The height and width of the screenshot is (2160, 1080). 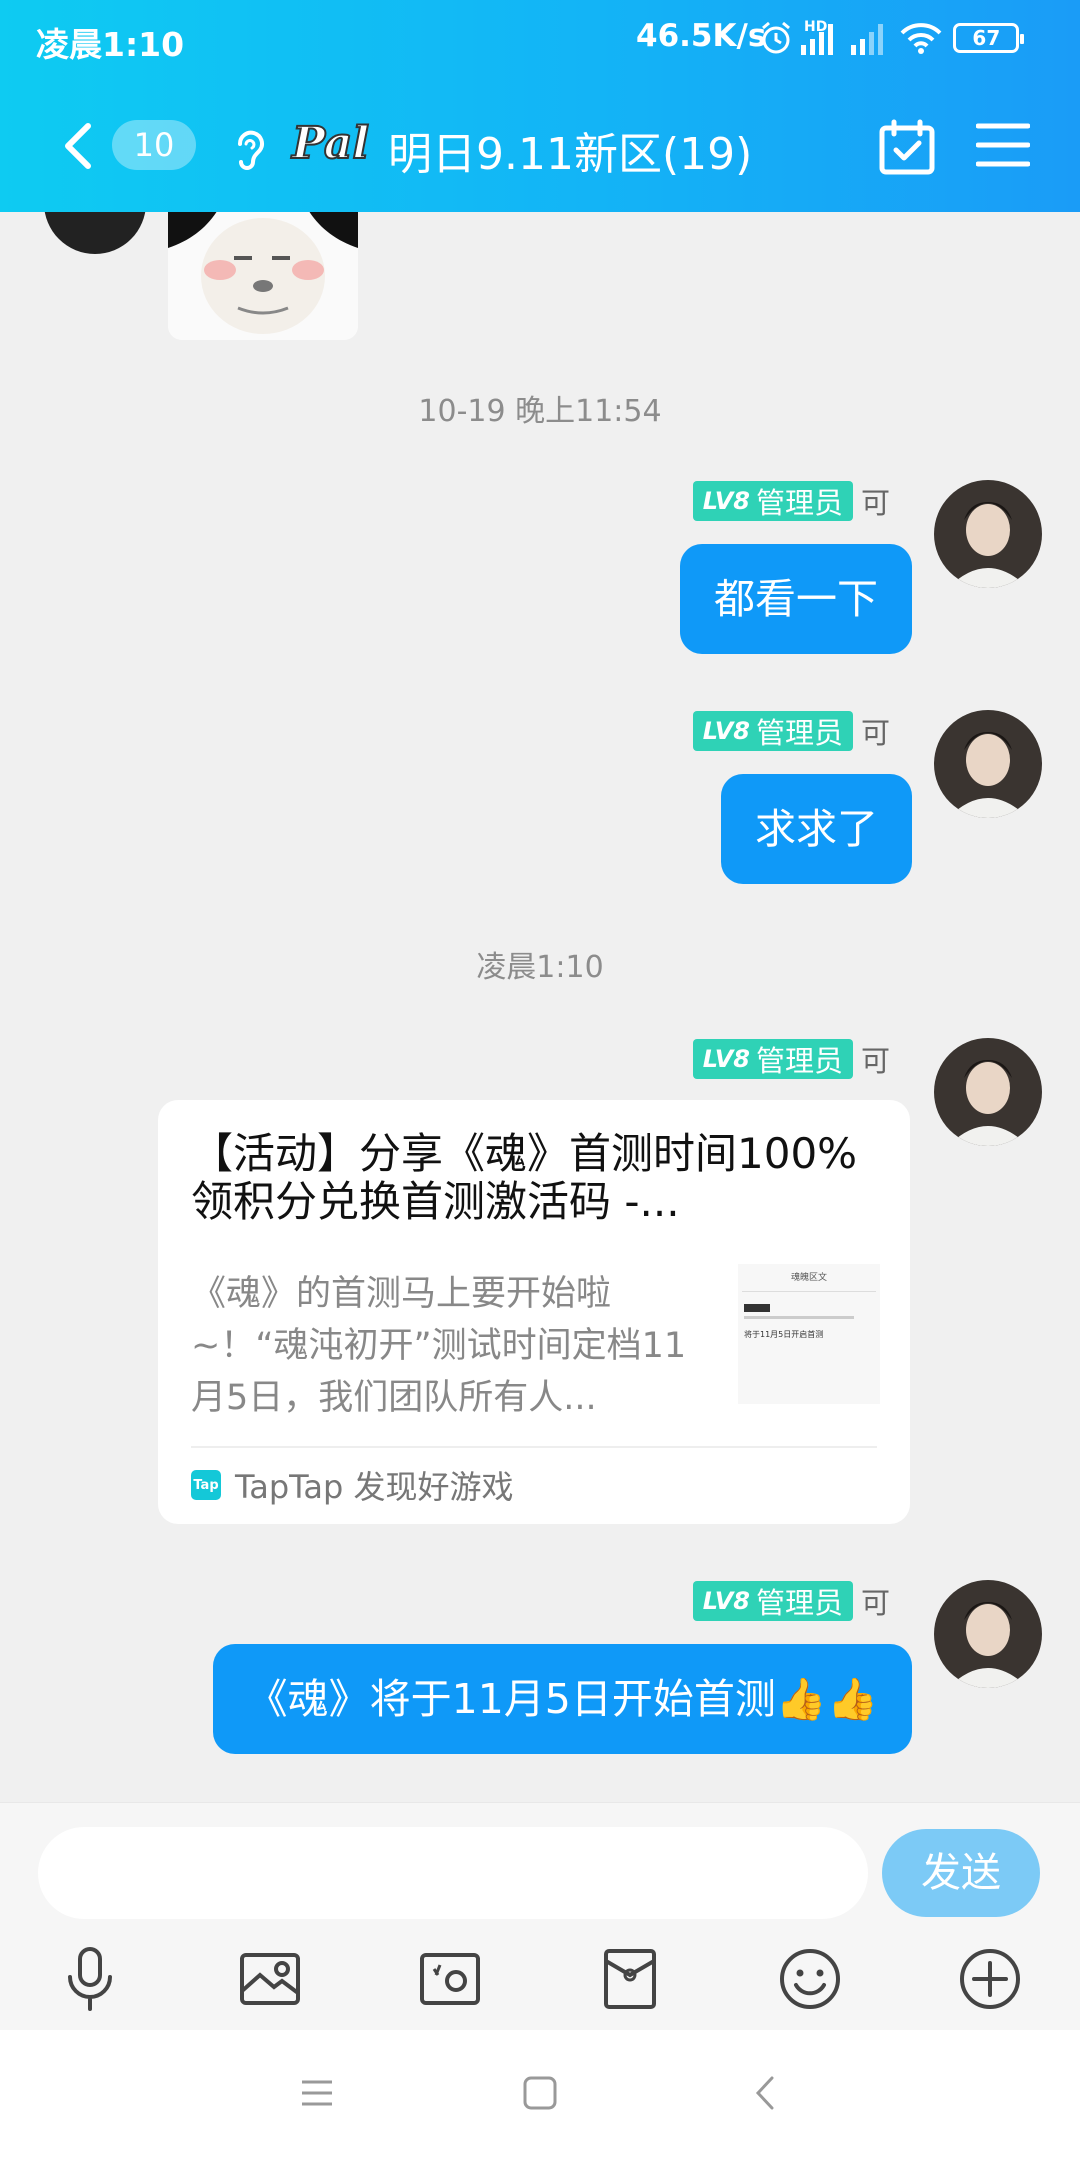 I want to click on recent-apps-icon, so click(x=317, y=2093).